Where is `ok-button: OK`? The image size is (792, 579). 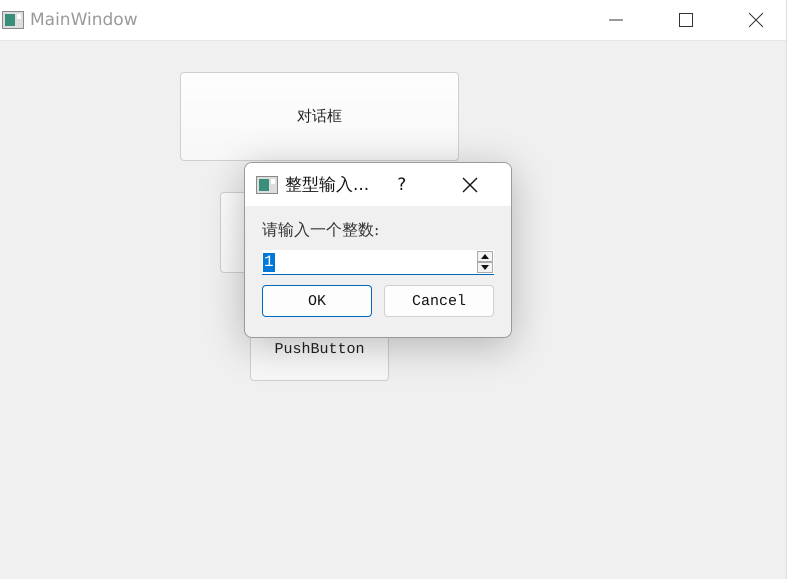 ok-button: OK is located at coordinates (317, 301).